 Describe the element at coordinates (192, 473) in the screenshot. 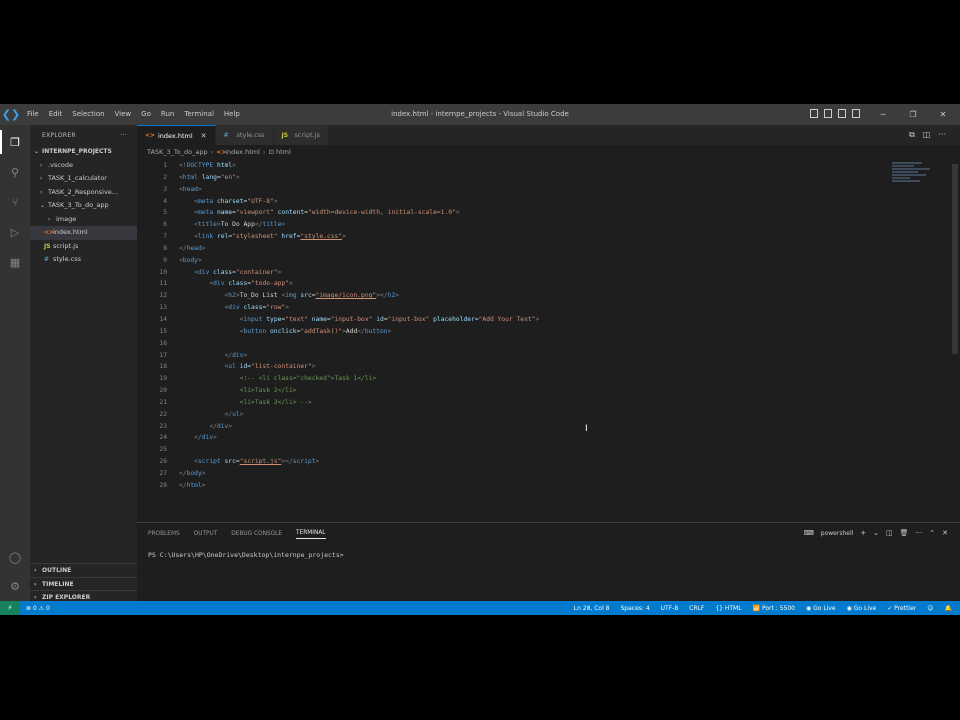

I see `code-line: </body>` at that location.